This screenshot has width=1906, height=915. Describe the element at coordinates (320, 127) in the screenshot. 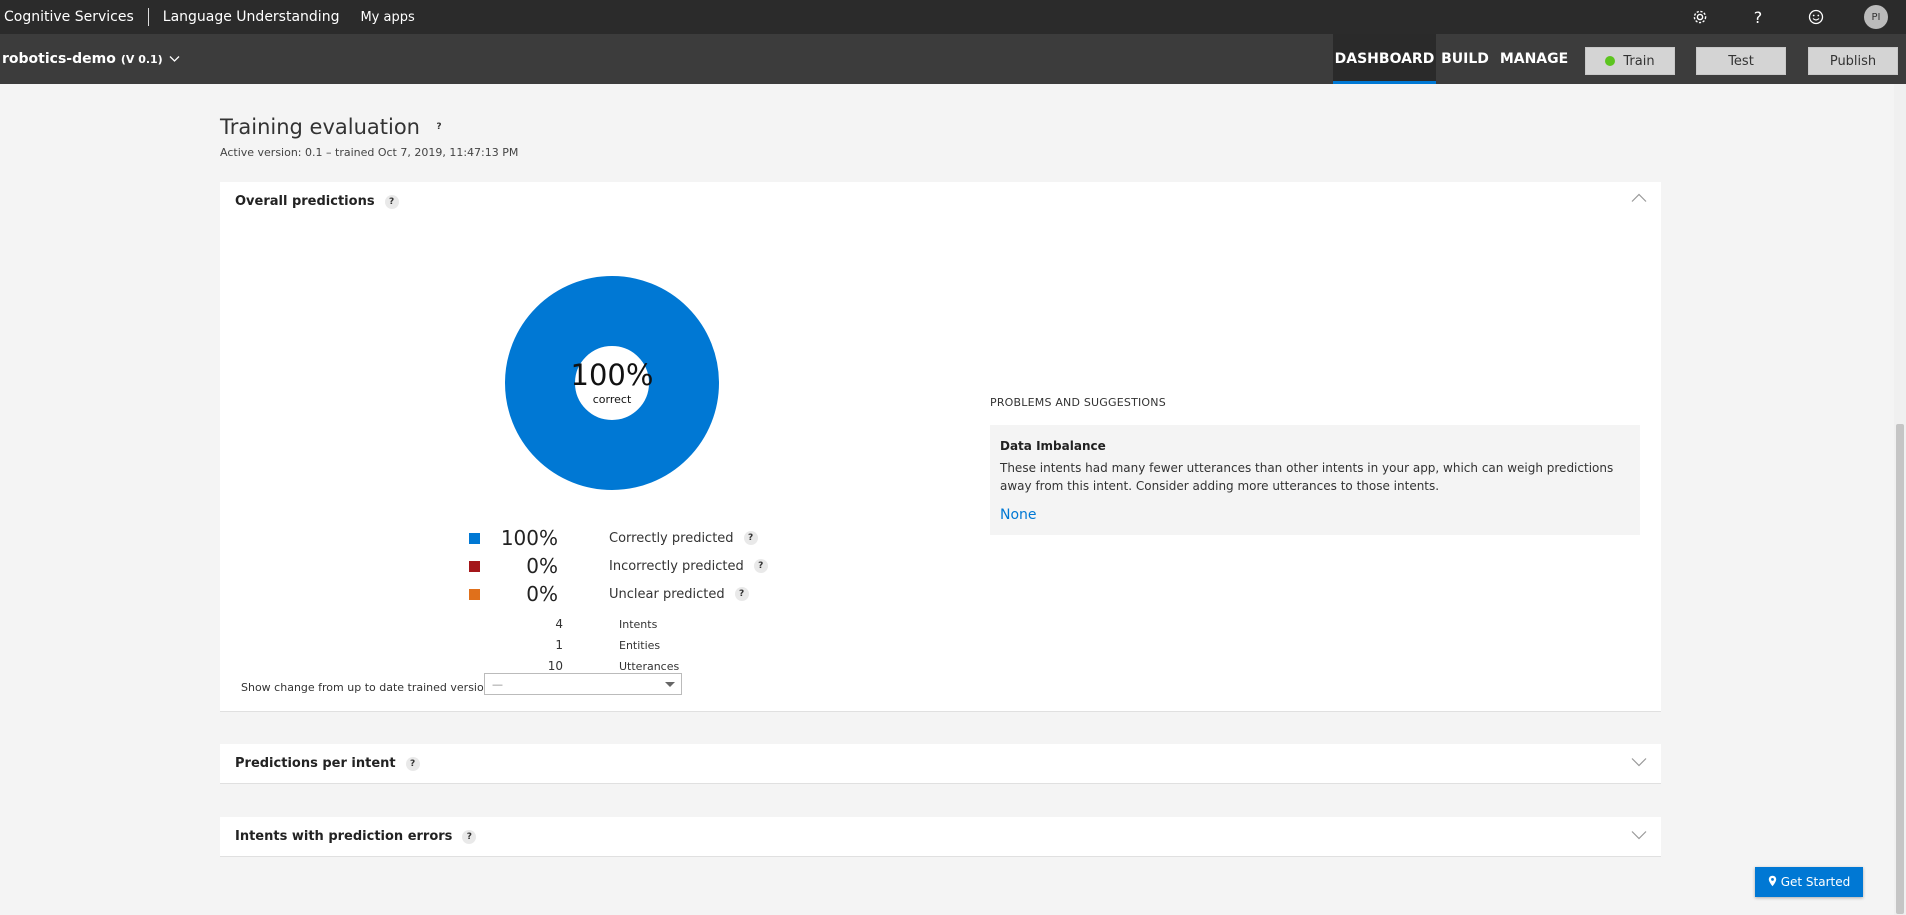

I see `page-title: Training evaluation` at that location.